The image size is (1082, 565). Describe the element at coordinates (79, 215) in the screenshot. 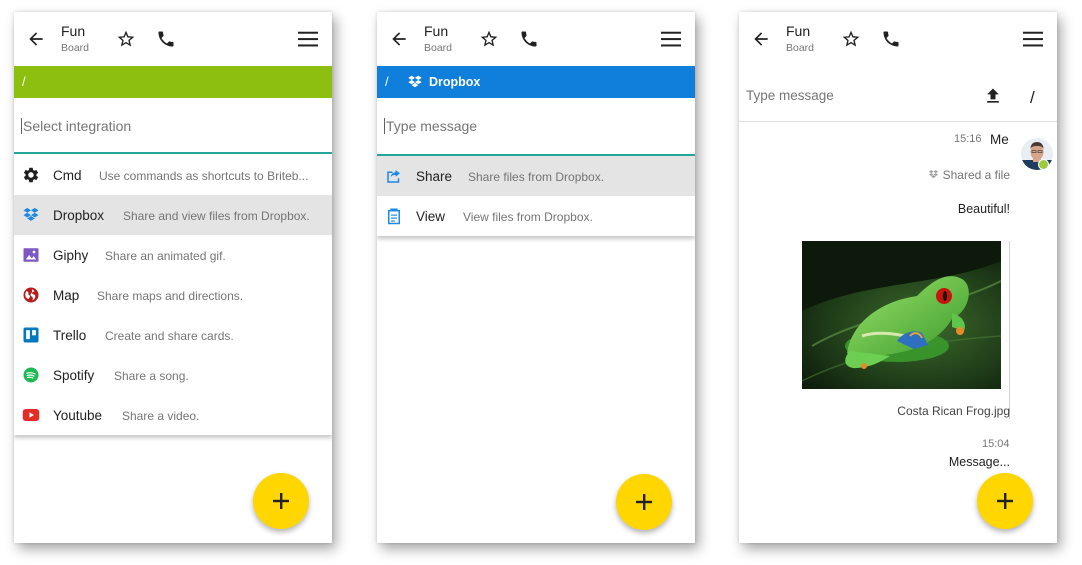

I see `integration-name: Dropbox` at that location.